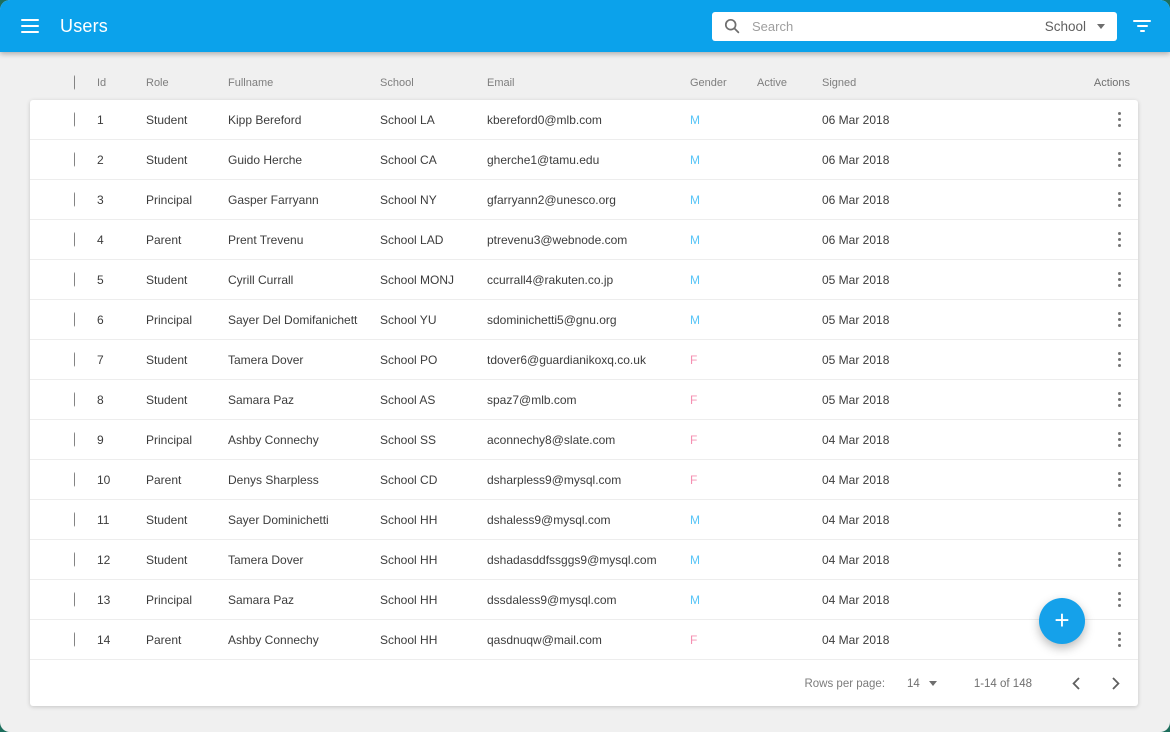 Image resolution: width=1170 pixels, height=732 pixels. What do you see at coordinates (30, 26) in the screenshot?
I see `menu-icon` at bounding box center [30, 26].